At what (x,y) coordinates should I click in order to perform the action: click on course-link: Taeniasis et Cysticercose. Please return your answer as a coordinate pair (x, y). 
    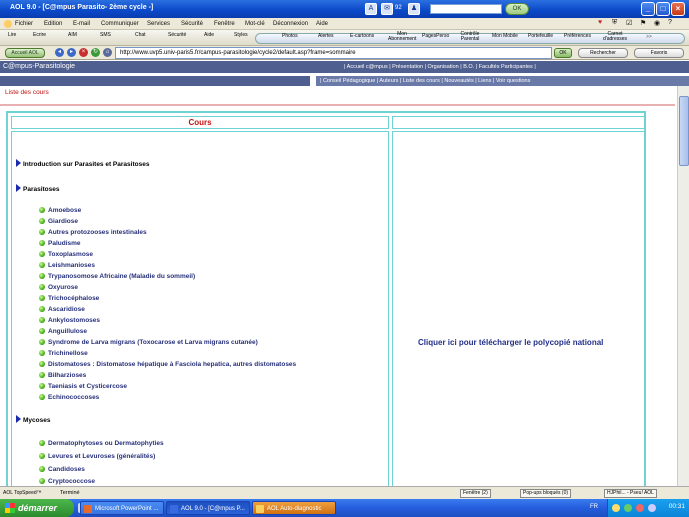
    Looking at the image, I should click on (83, 386).